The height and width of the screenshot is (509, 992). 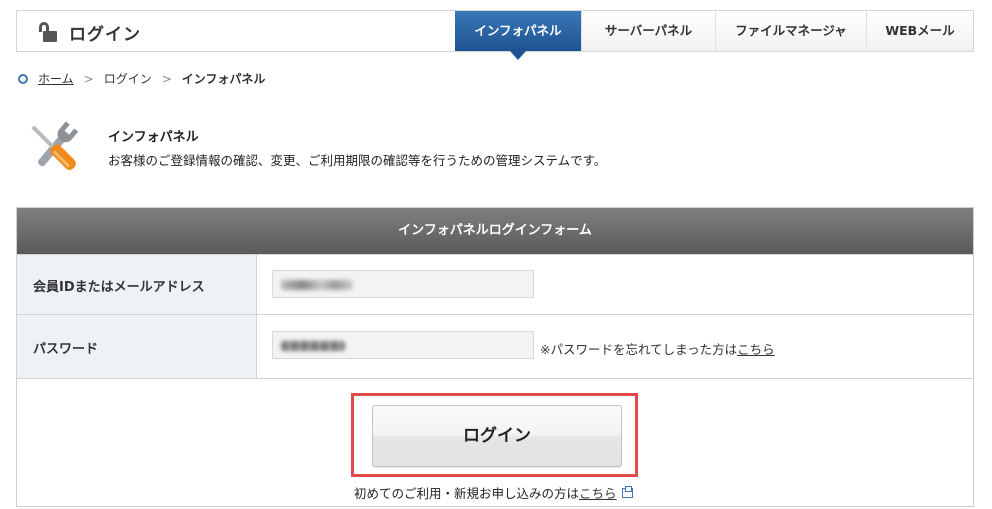 I want to click on login-button: ログイン, so click(x=497, y=436).